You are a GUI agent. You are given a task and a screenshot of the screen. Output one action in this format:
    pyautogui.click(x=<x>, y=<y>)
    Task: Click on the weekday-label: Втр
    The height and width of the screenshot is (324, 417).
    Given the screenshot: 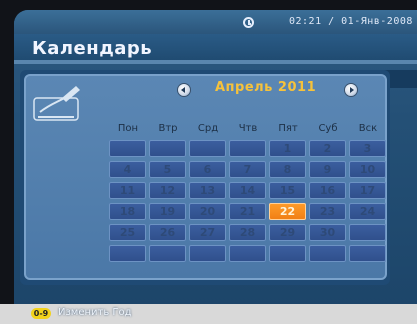 What is the action you would take?
    pyautogui.click(x=168, y=128)
    